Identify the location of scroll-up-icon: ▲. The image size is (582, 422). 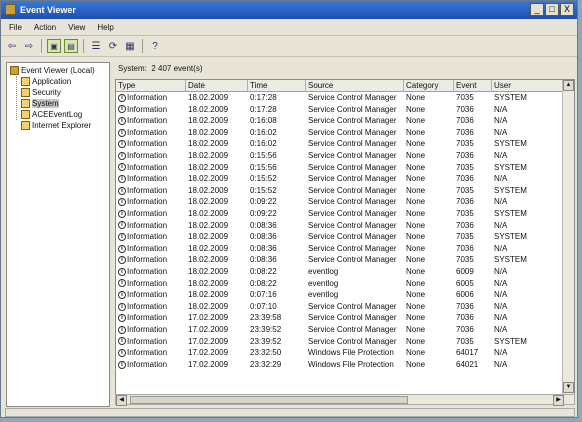
(568, 85).